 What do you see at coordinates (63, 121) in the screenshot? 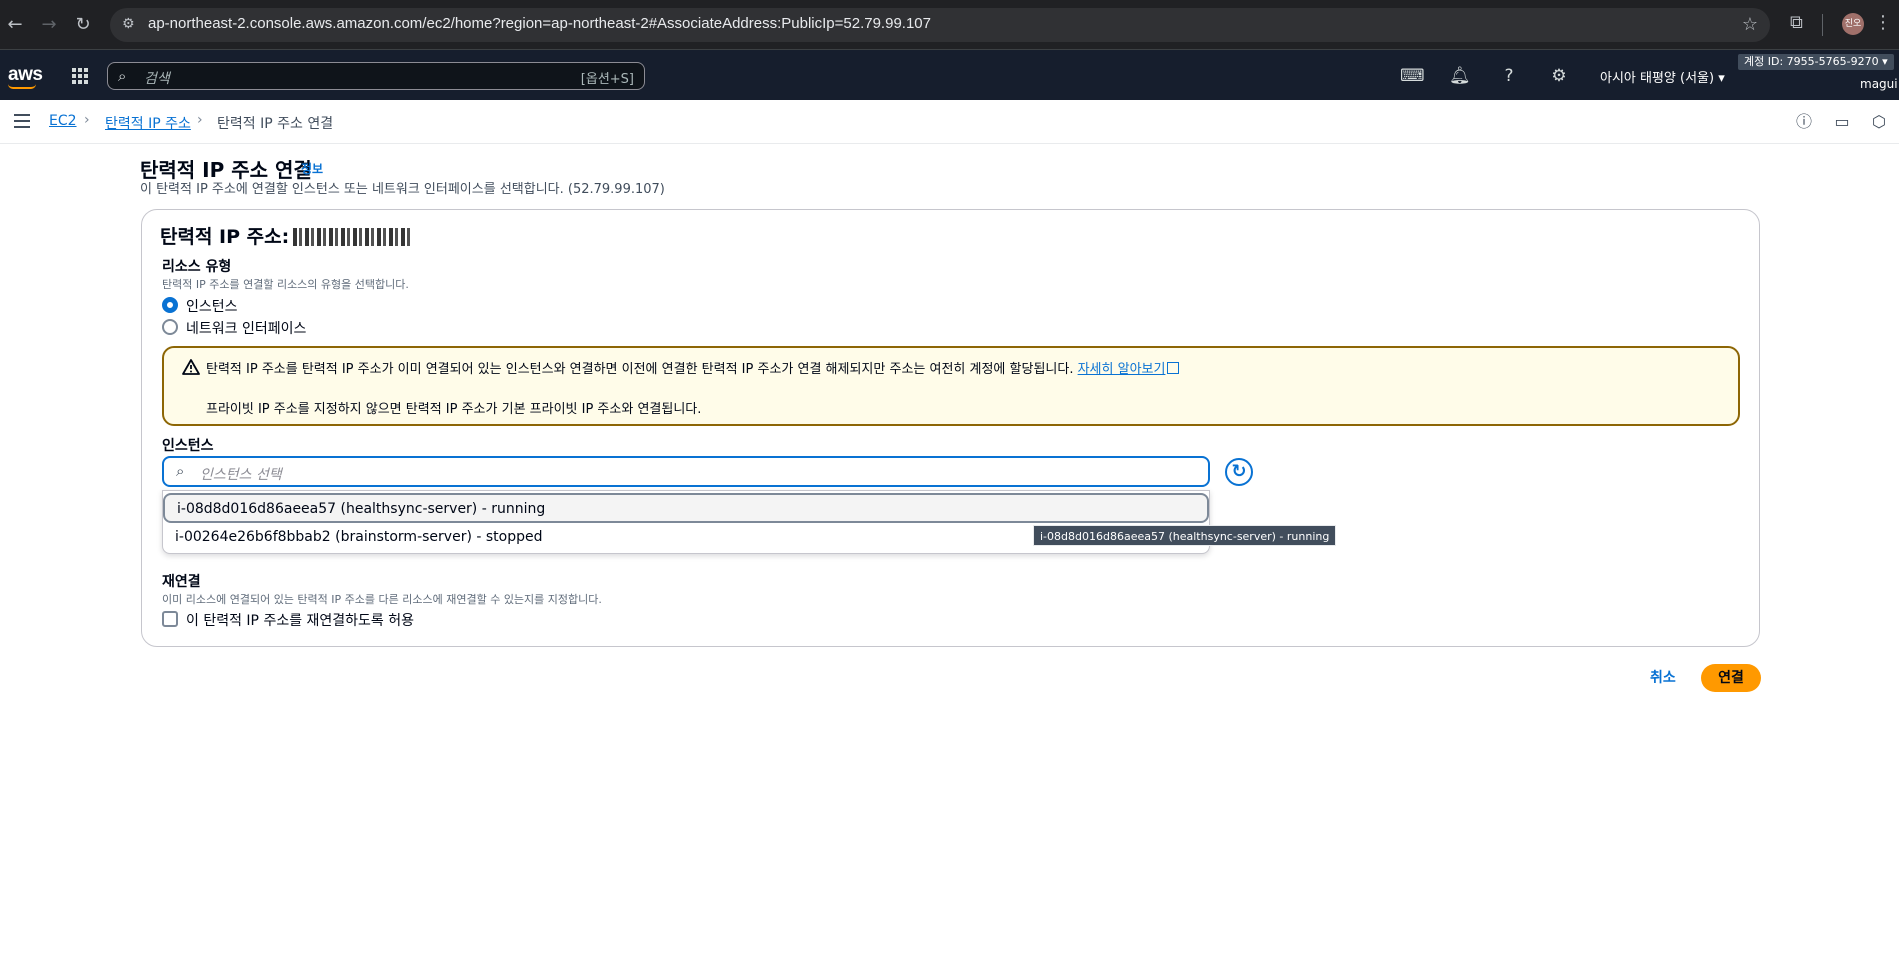
I see `breadcrumb-ec2: EC2` at bounding box center [63, 121].